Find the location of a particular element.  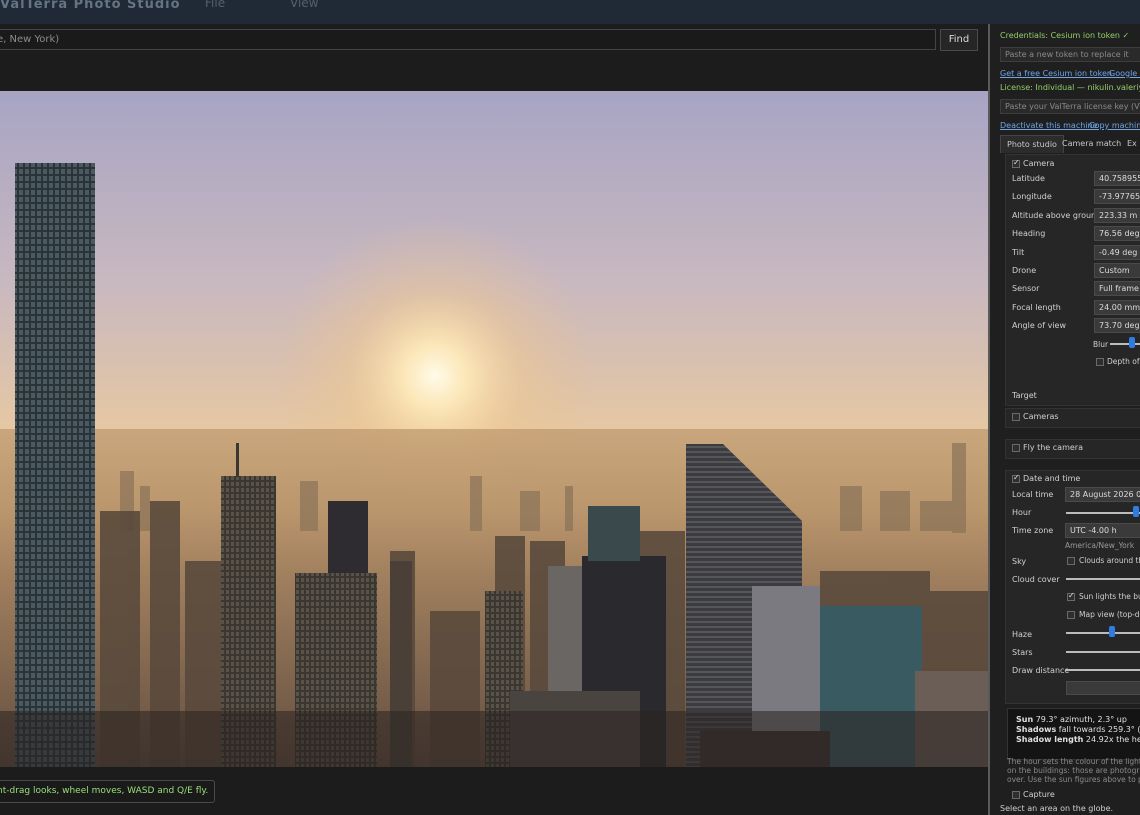

fly-checkbox is located at coordinates (1016, 448).